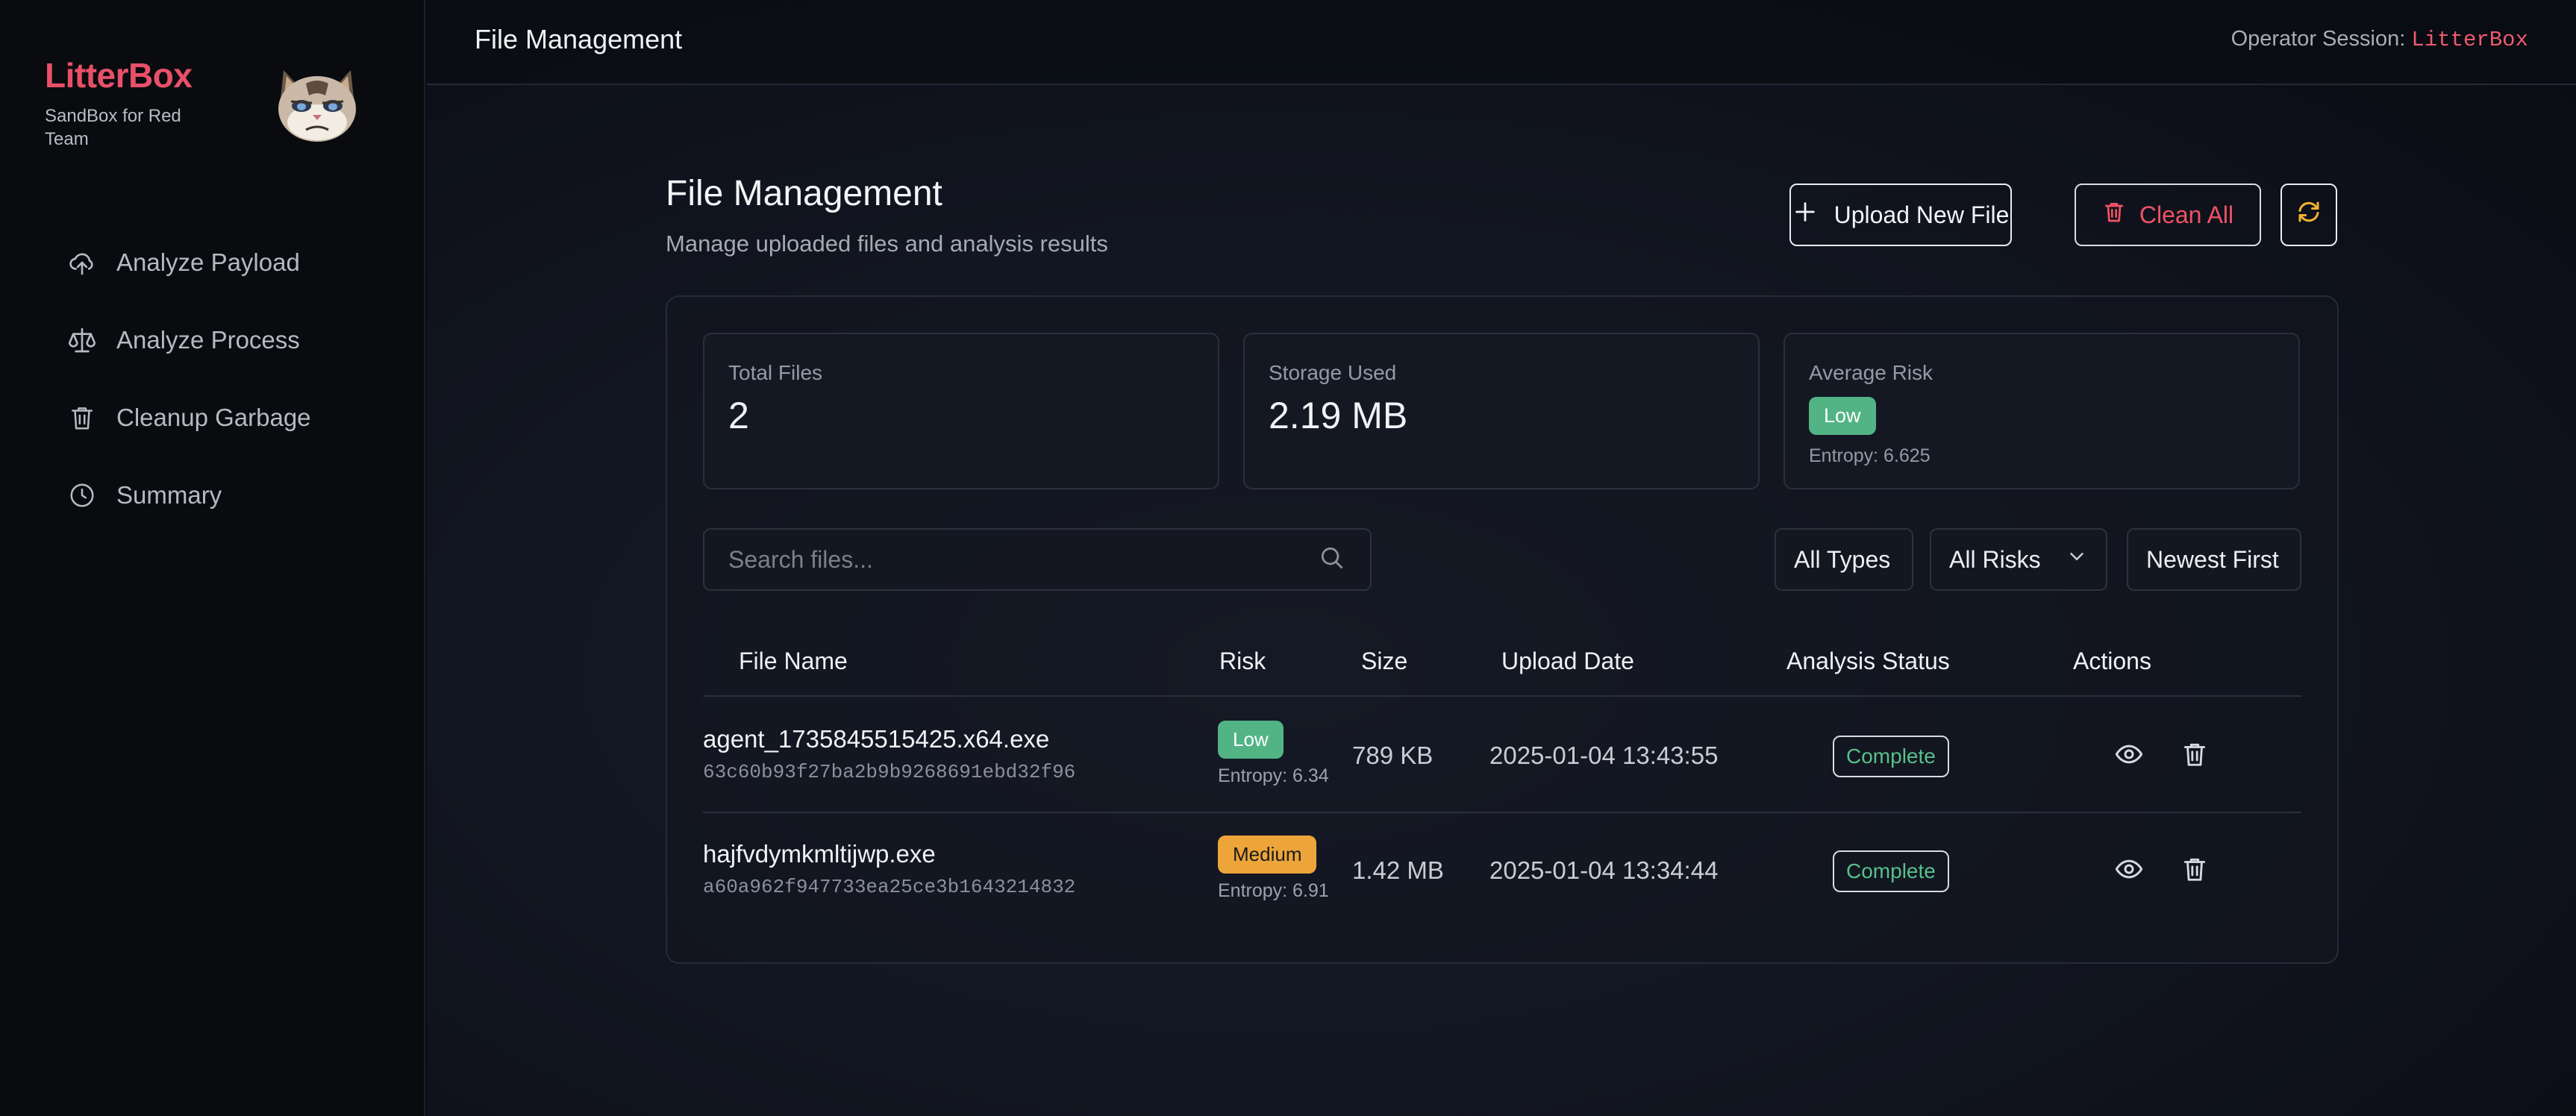 This screenshot has width=2576, height=1116. Describe the element at coordinates (82, 495) in the screenshot. I see `clock-icon` at that location.